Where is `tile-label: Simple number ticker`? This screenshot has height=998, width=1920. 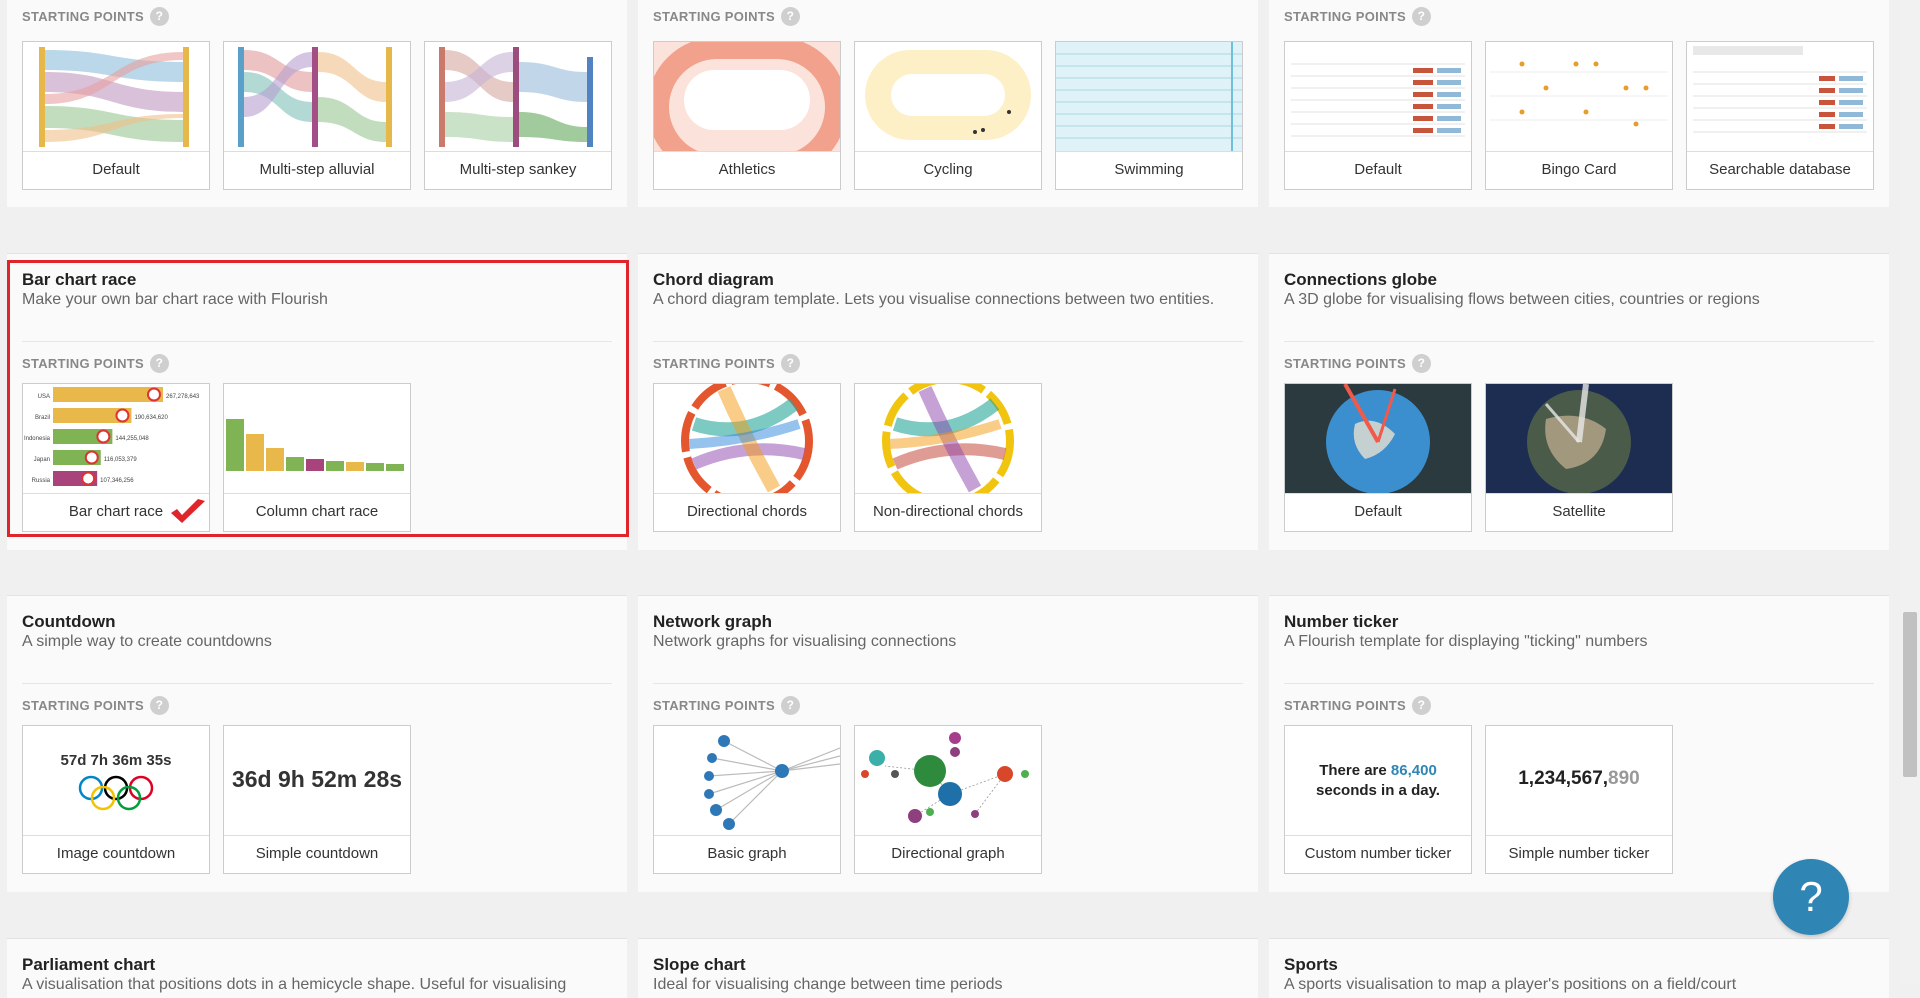
tile-label: Simple number ticker is located at coordinates (1579, 853).